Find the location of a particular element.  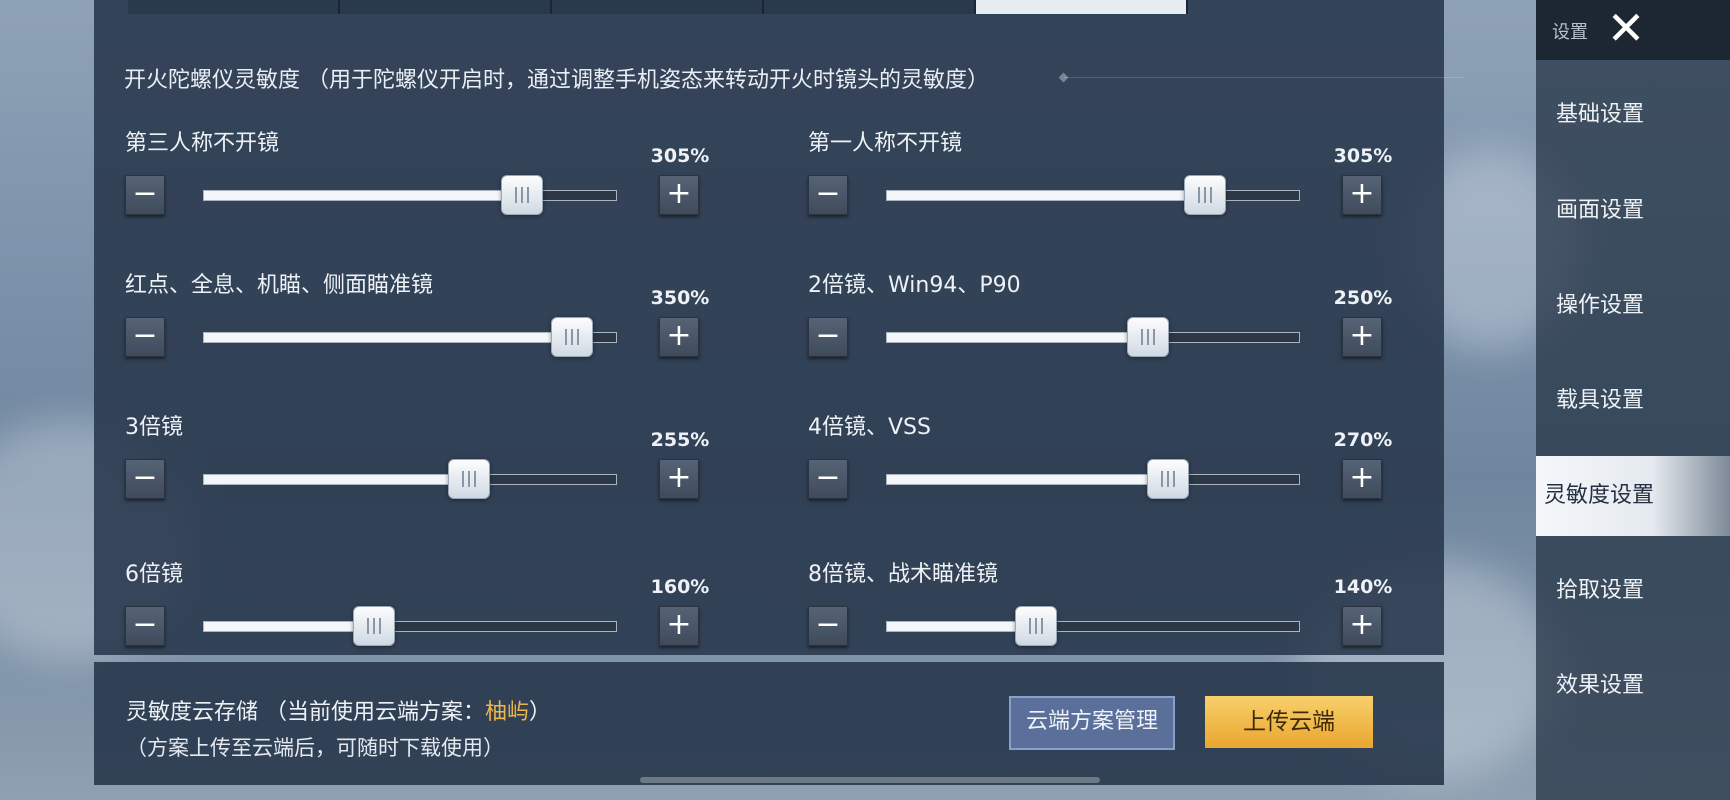

slider-value: 140% is located at coordinates (1363, 587).